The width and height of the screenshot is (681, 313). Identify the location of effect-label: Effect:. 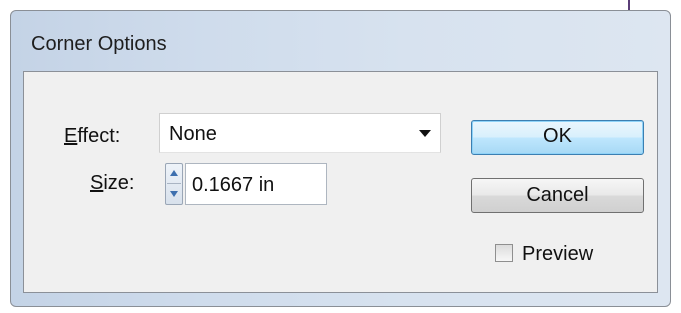
(92, 136).